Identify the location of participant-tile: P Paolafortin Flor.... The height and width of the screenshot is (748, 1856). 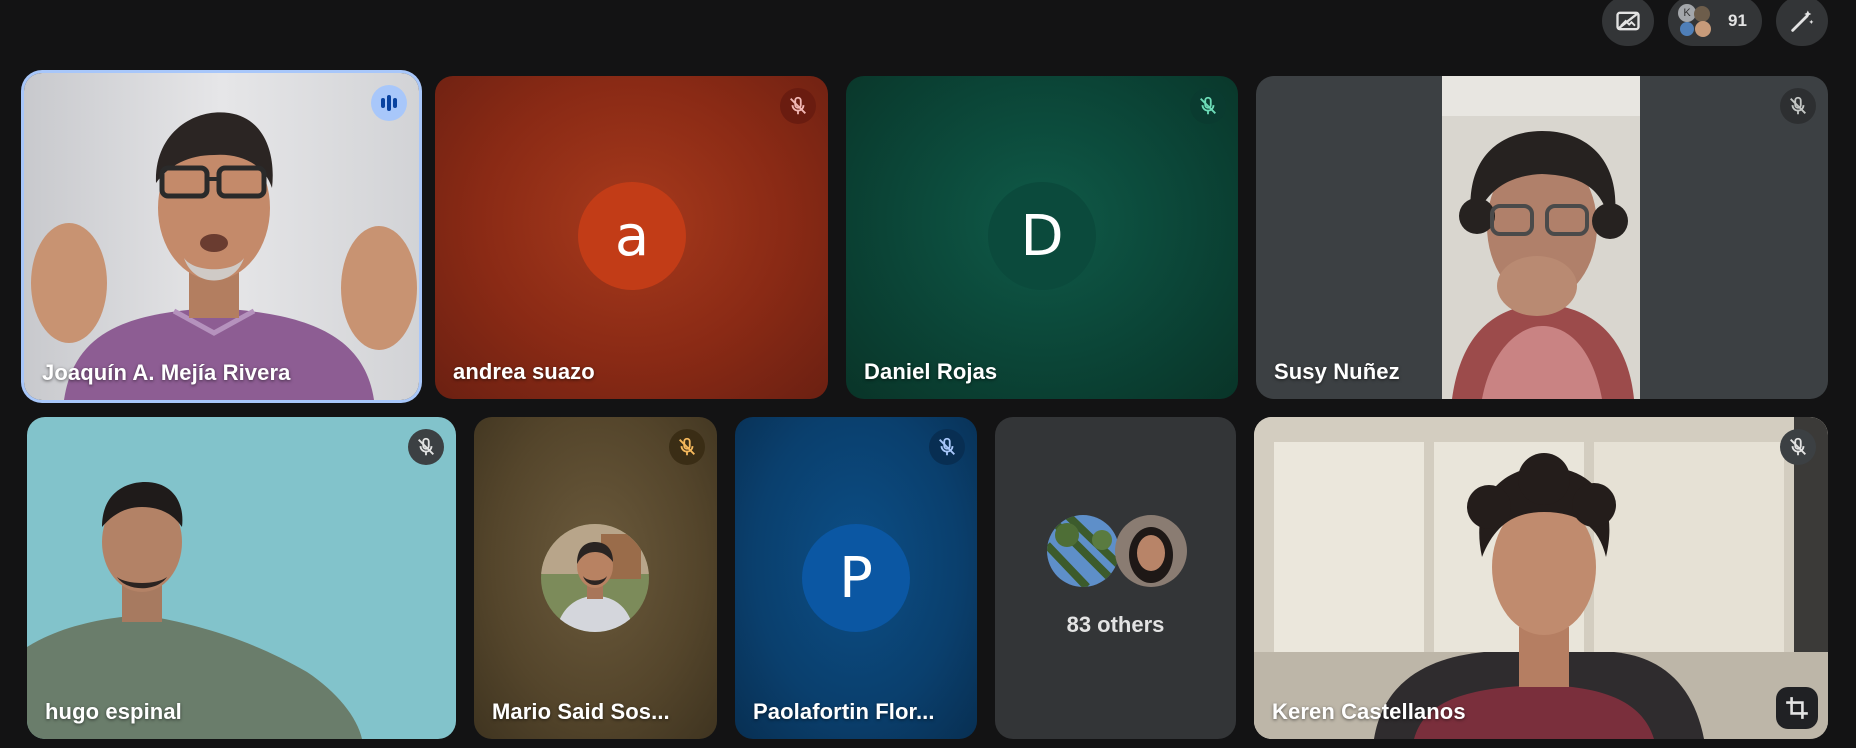
(856, 578).